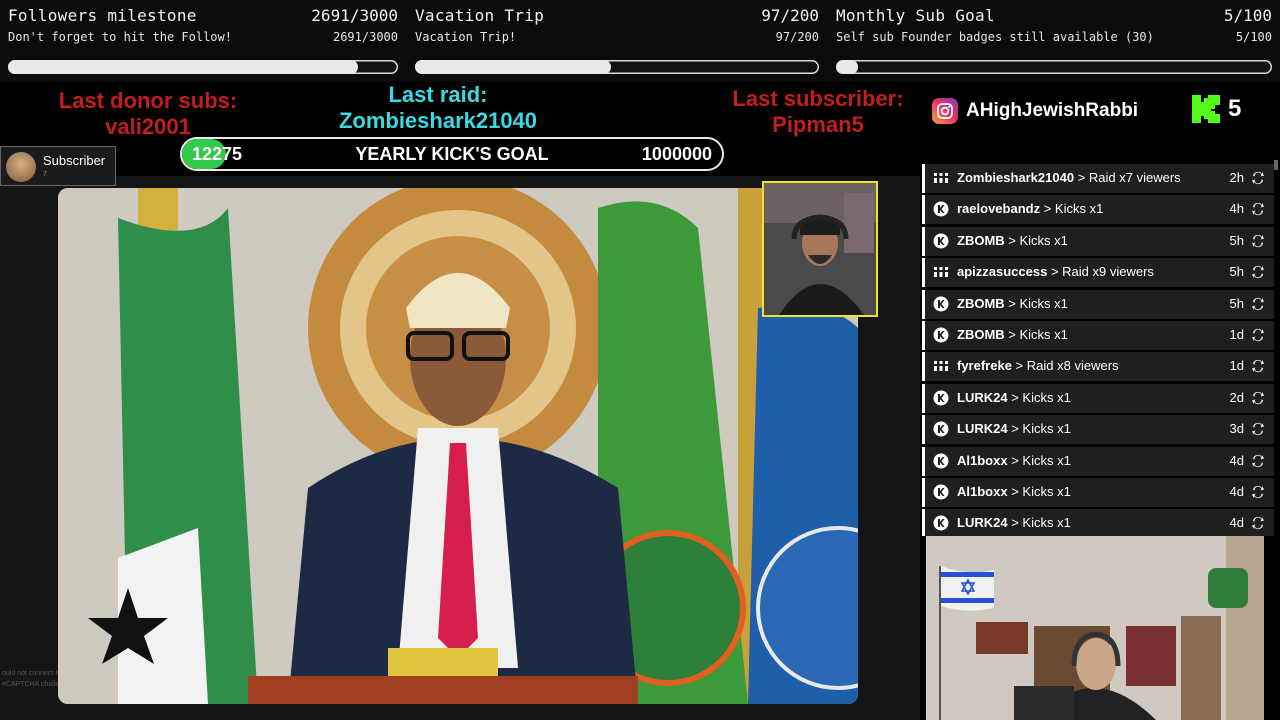  What do you see at coordinates (676, 154) in the screenshot?
I see `kick-goal-target: 1000000` at bounding box center [676, 154].